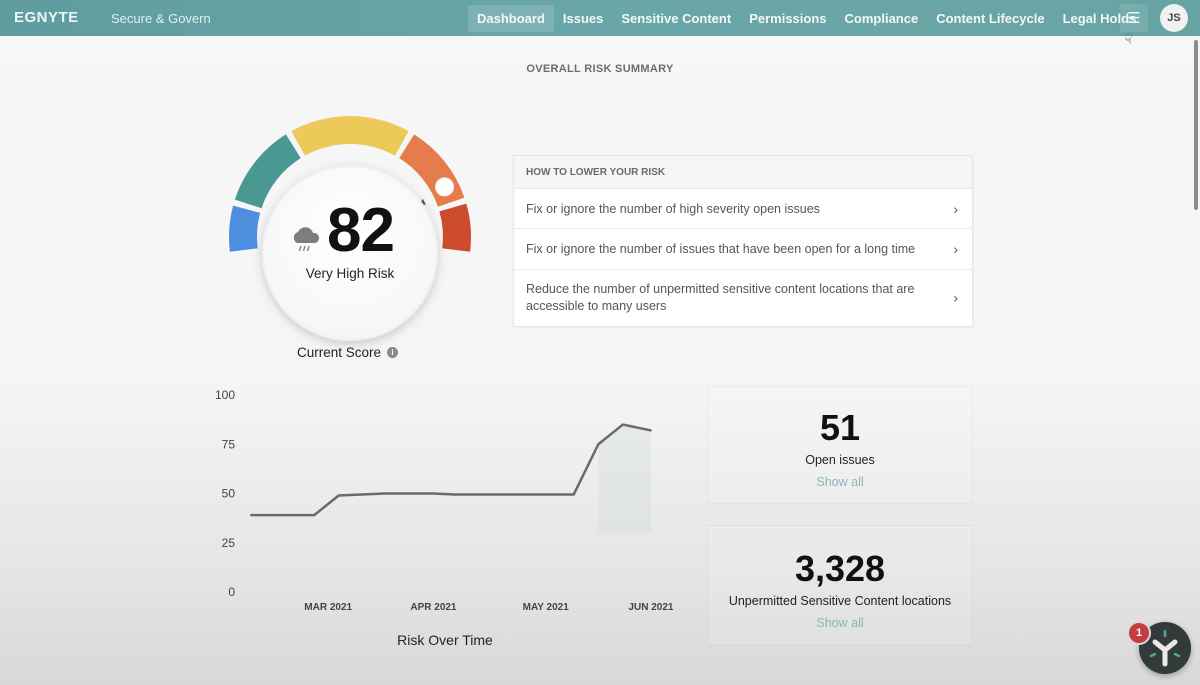 This screenshot has width=1200, height=685. What do you see at coordinates (583, 18) in the screenshot?
I see `nav-issues: Issues` at bounding box center [583, 18].